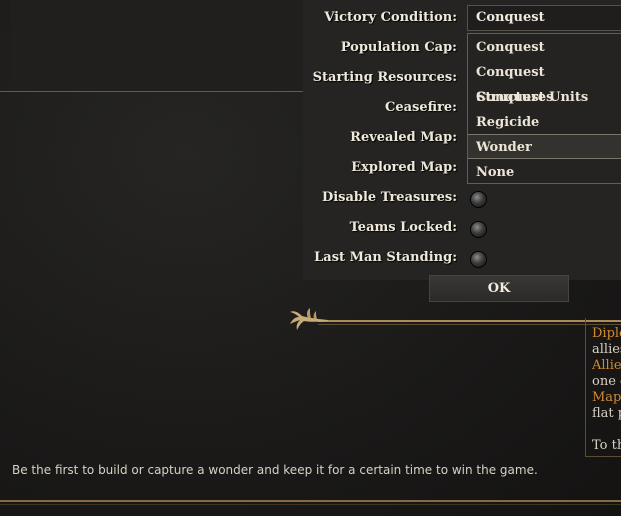  What do you see at coordinates (469, 321) in the screenshot?
I see `ornamental-divider` at bounding box center [469, 321].